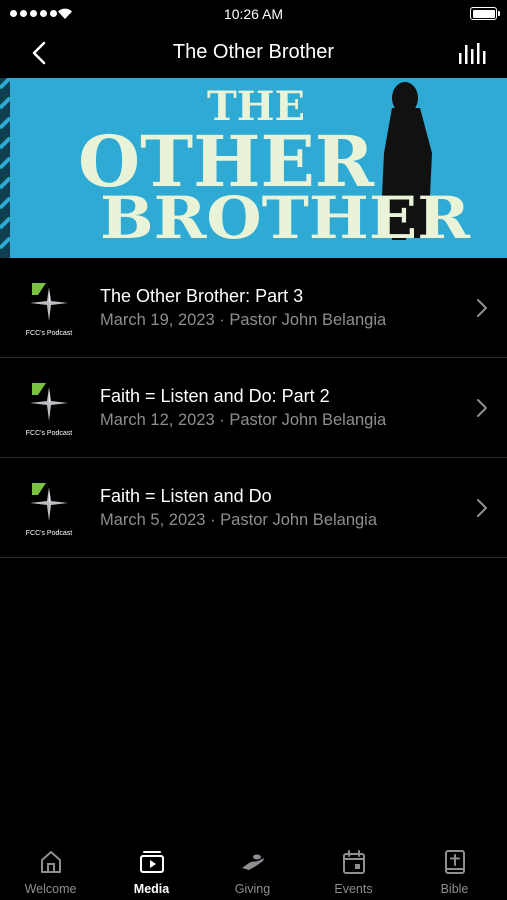 Image resolution: width=507 pixels, height=900 pixels. What do you see at coordinates (353, 889) in the screenshot?
I see `tab-label: Events` at bounding box center [353, 889].